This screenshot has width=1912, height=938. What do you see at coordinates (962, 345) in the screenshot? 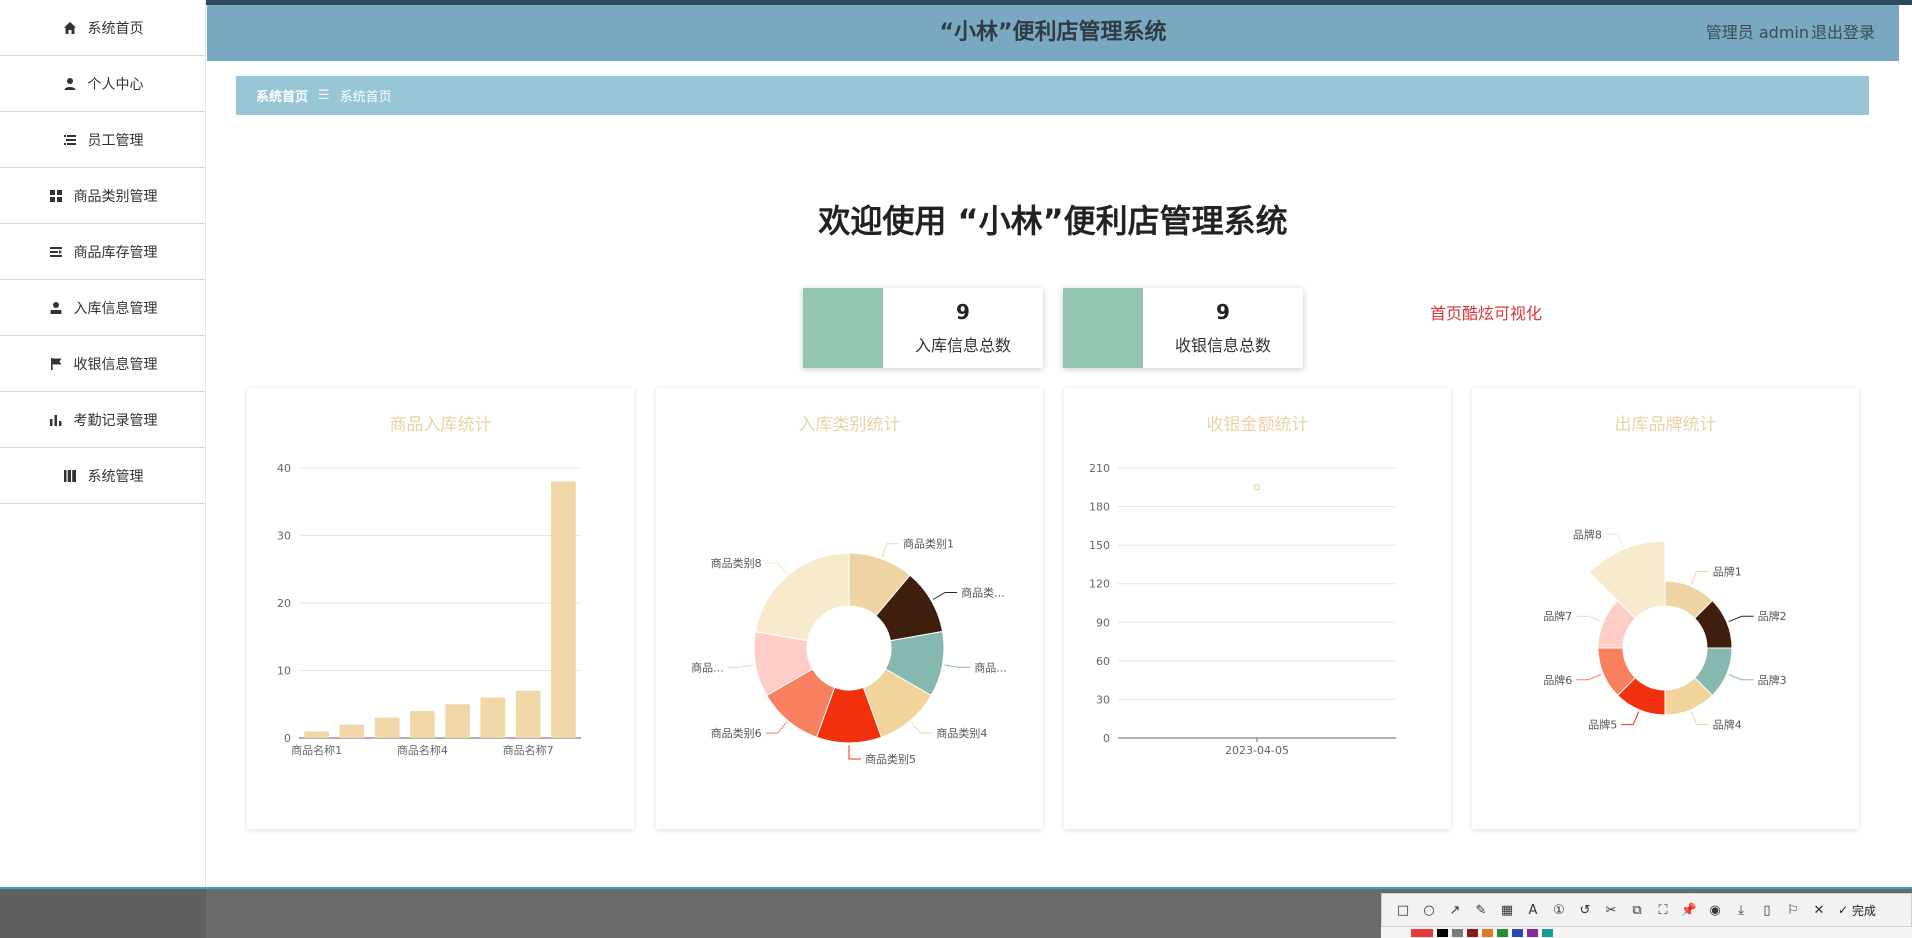
I see `stat-label: 入库信息总数` at bounding box center [962, 345].